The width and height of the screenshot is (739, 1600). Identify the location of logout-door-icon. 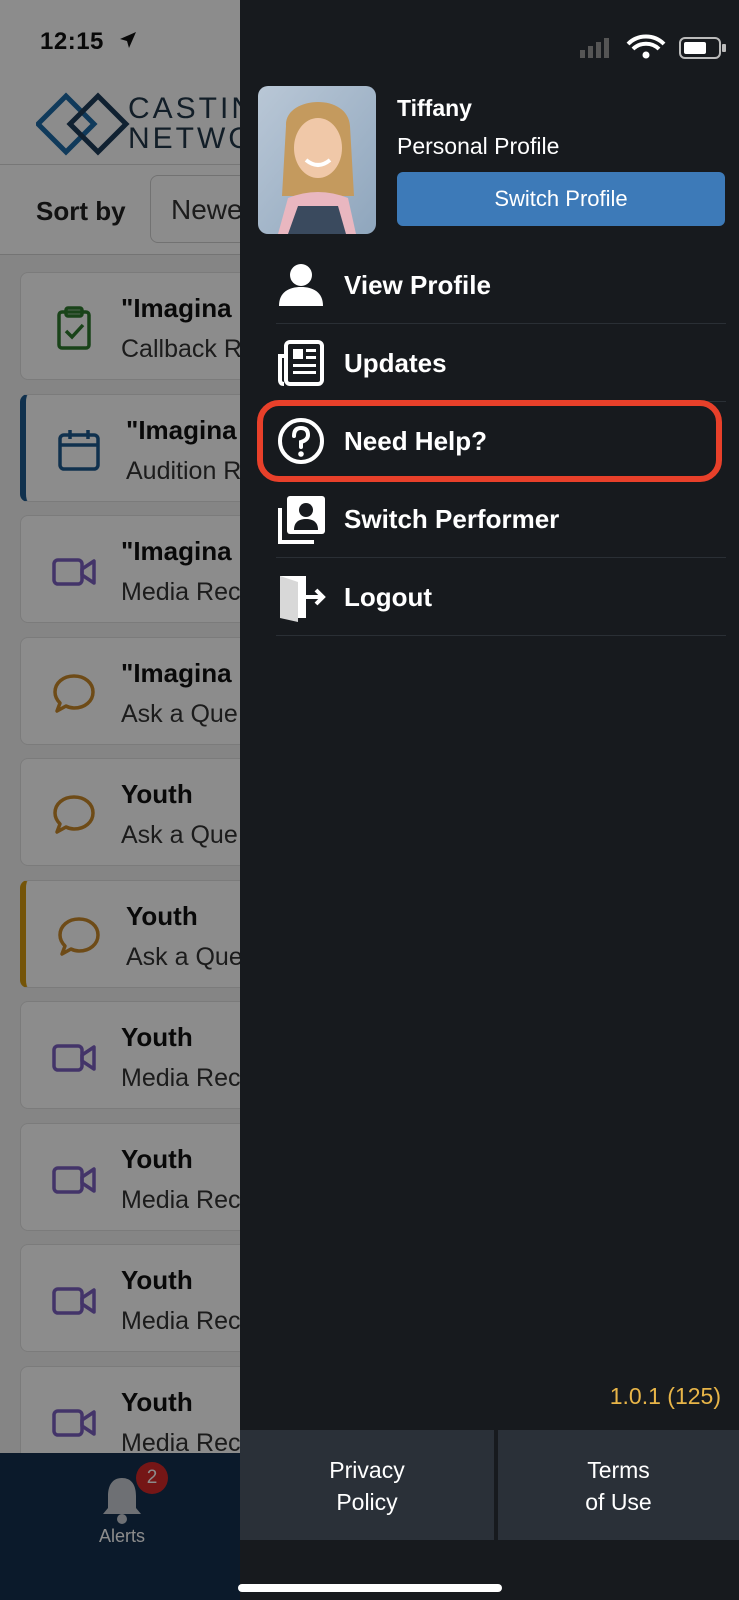
(303, 599).